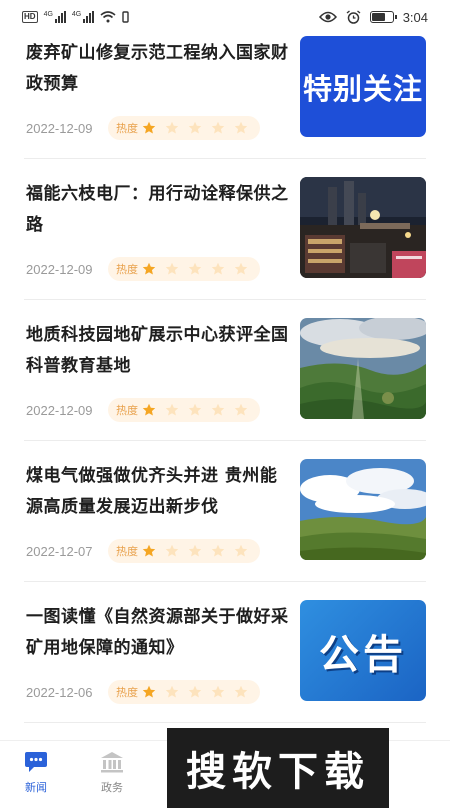 Image resolution: width=450 pixels, height=808 pixels. What do you see at coordinates (278, 772) in the screenshot?
I see `watermark-text: 搜软下载` at bounding box center [278, 772].